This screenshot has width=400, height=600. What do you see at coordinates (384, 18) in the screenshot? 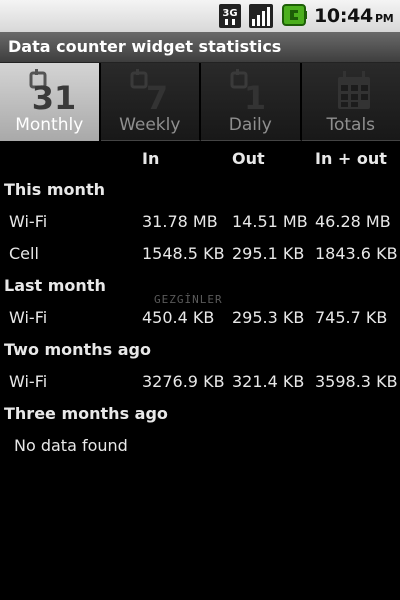
I see `clock-ampm: PM` at bounding box center [384, 18].